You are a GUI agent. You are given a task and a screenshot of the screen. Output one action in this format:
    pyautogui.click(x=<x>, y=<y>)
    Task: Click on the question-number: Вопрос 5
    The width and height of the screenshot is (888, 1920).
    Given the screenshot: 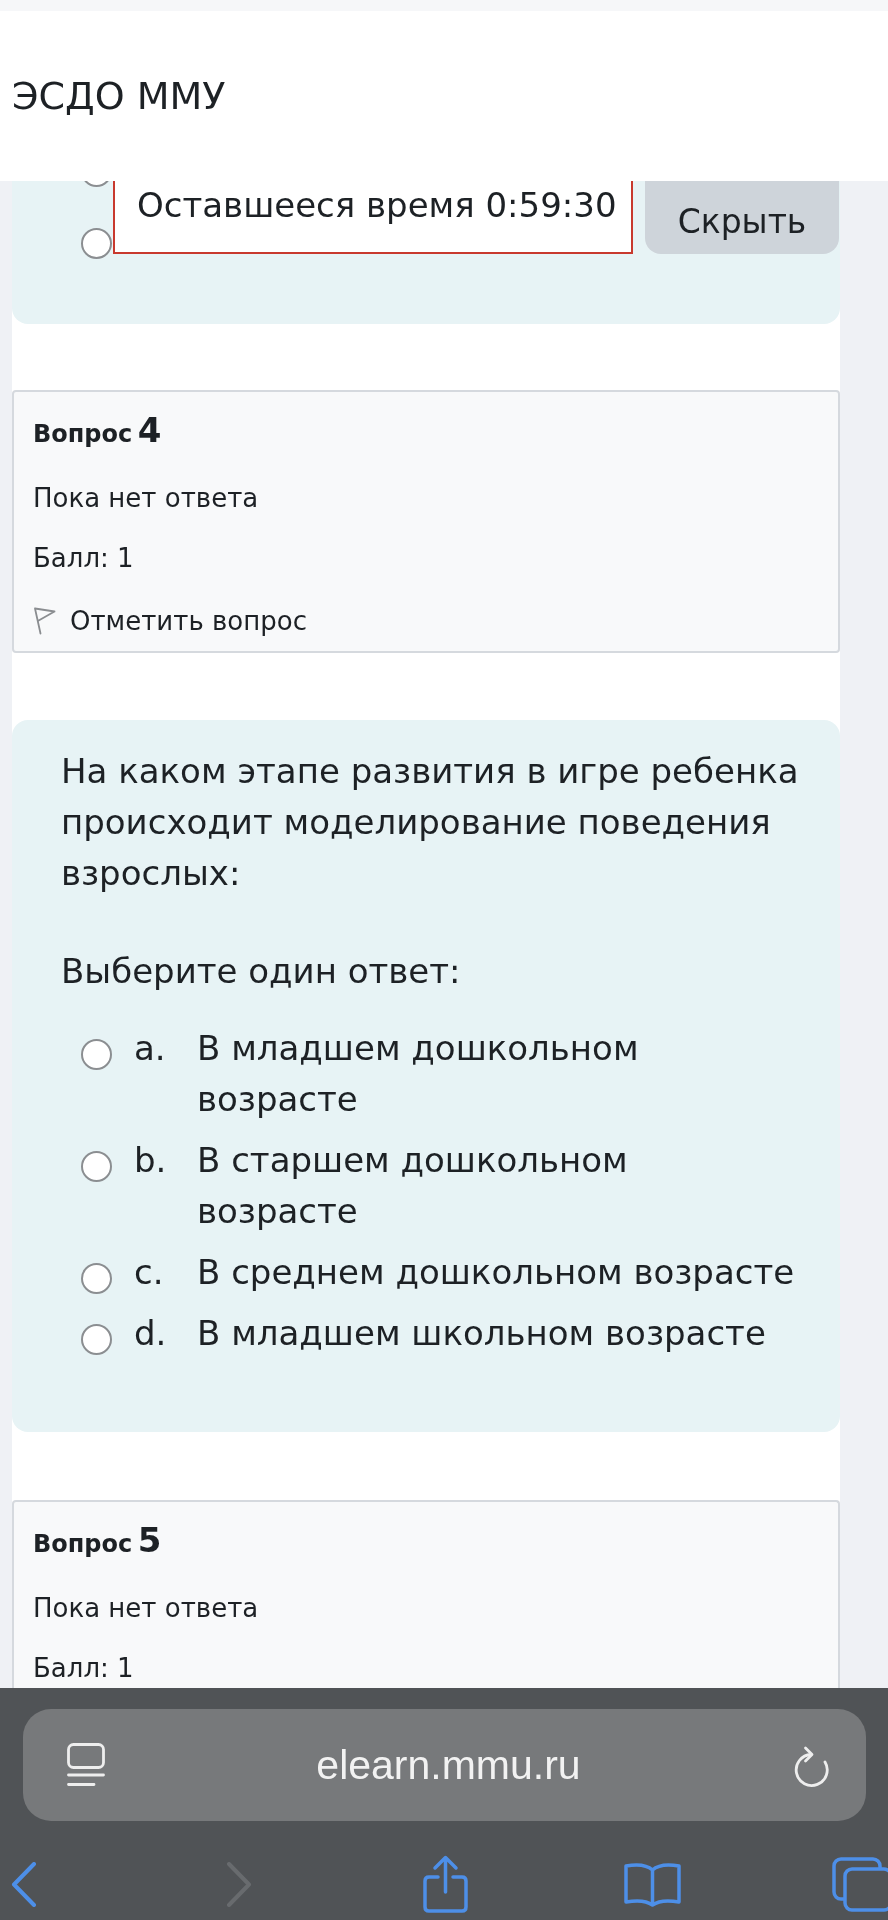 What is the action you would take?
    pyautogui.click(x=97, y=1541)
    